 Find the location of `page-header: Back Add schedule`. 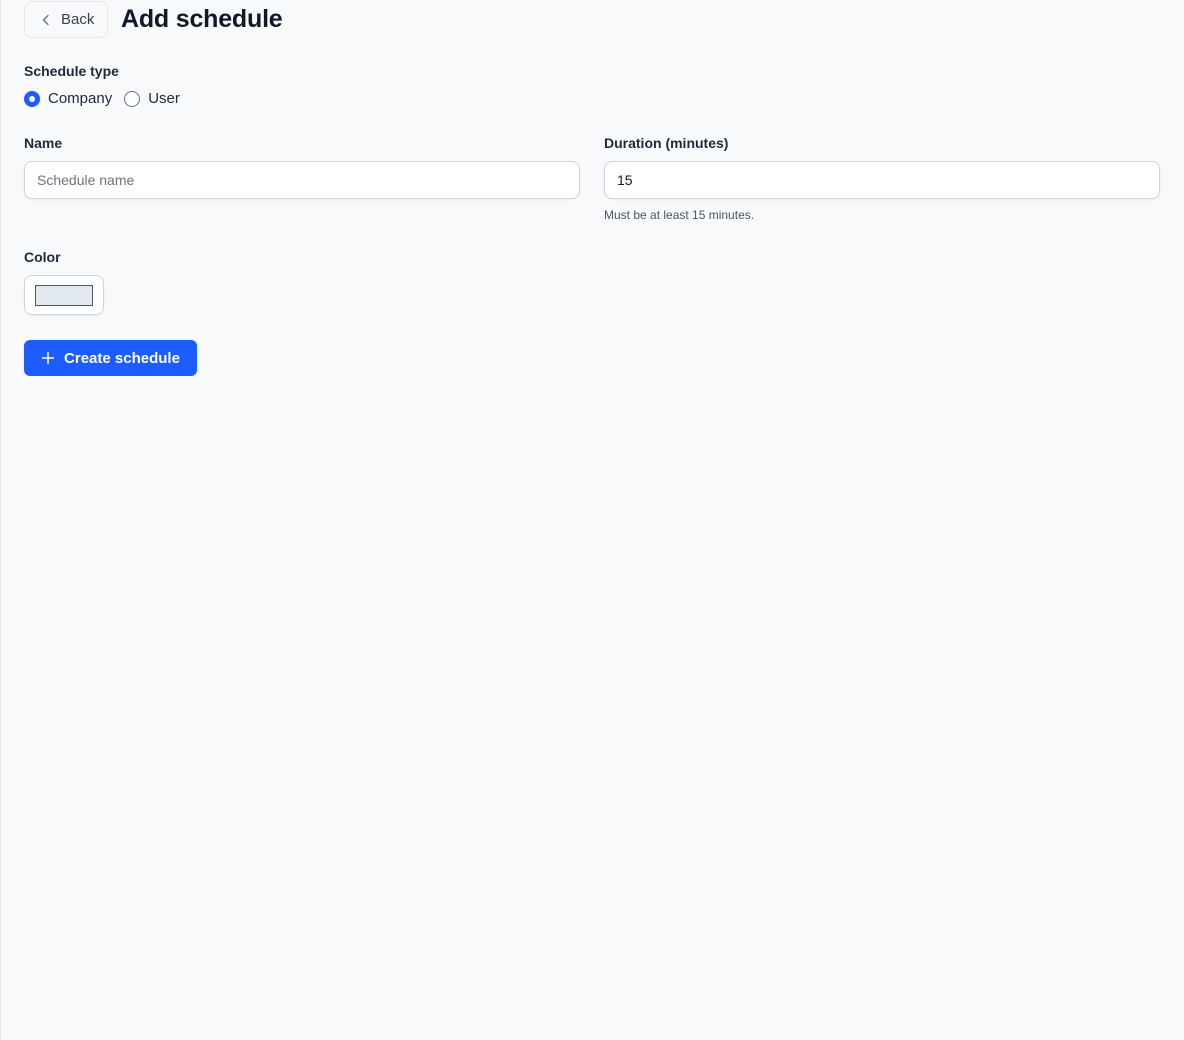

page-header: Back Add schedule is located at coordinates (592, 19).